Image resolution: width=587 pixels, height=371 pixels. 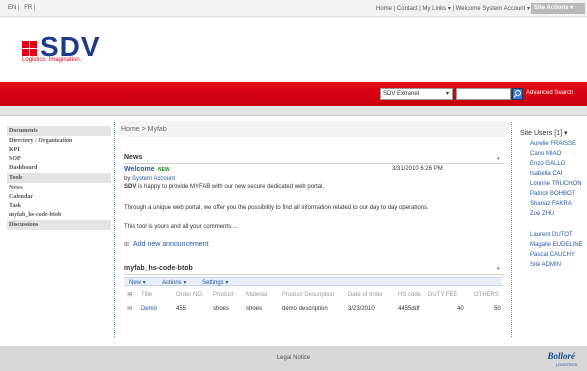 I want to click on list-toolbar: New ▾ Actions ▾ Settings ▾, so click(x=313, y=281).